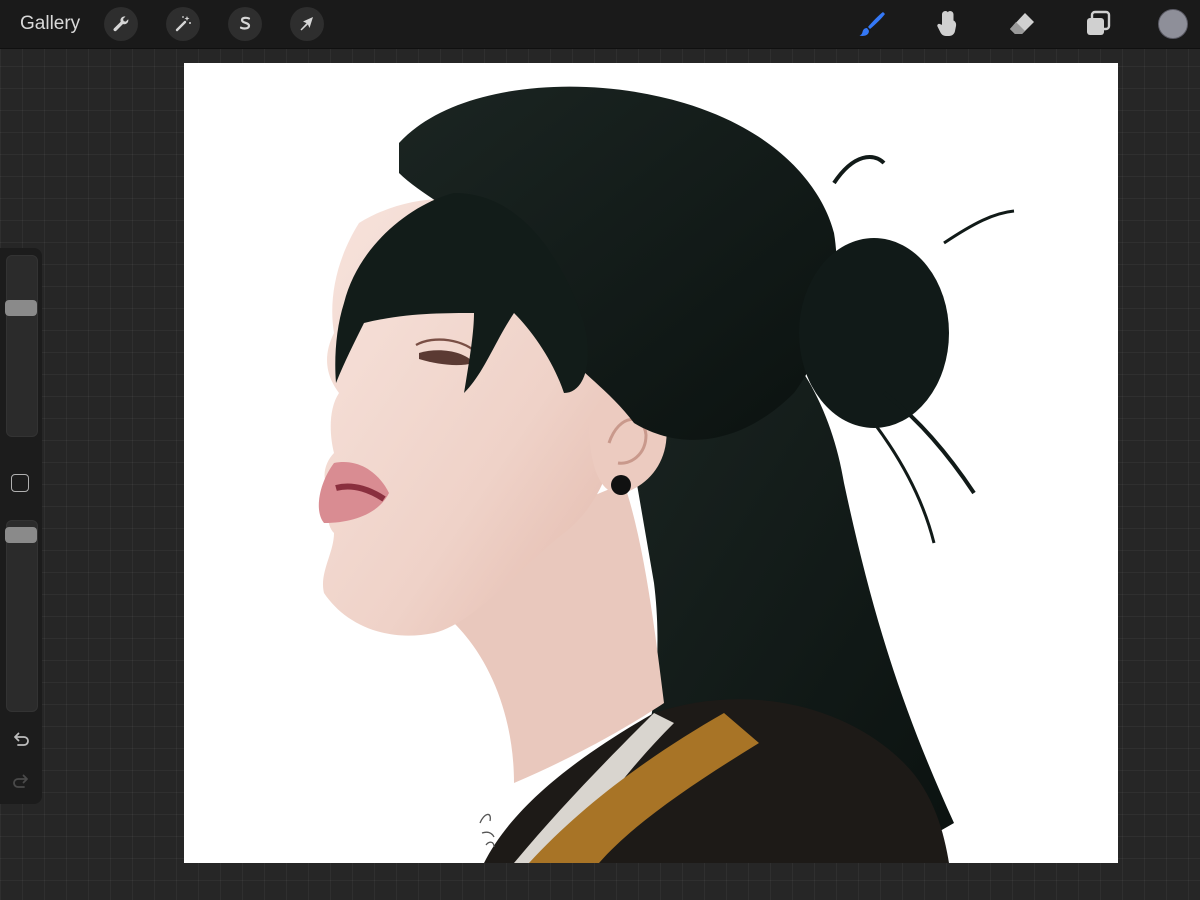 The height and width of the screenshot is (900, 1200). What do you see at coordinates (487, 830) in the screenshot?
I see `artist-signature` at bounding box center [487, 830].